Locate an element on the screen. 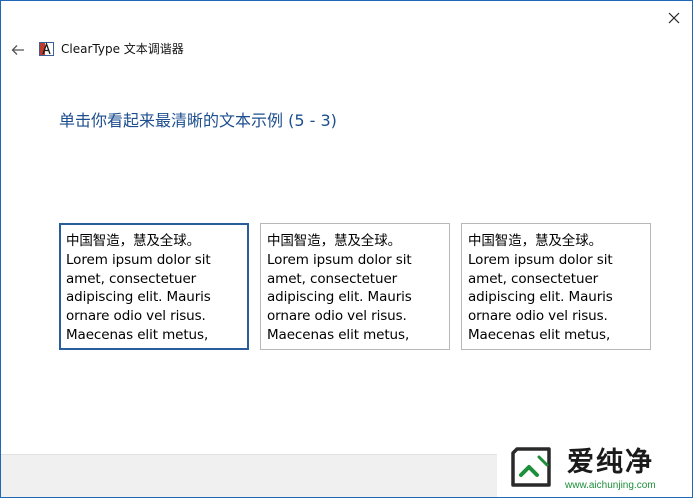 This screenshot has width=693, height=498. watermark-logo-icon is located at coordinates (531, 467).